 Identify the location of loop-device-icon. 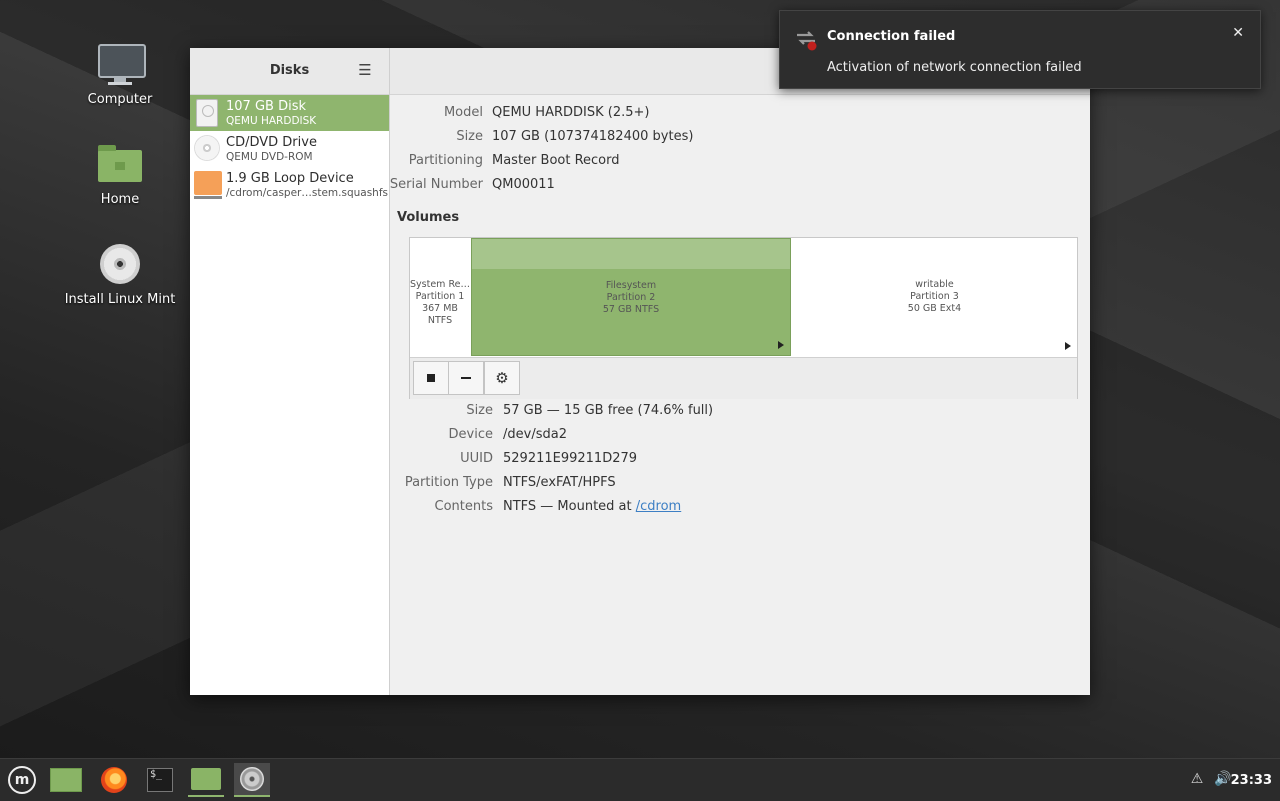
(208, 185).